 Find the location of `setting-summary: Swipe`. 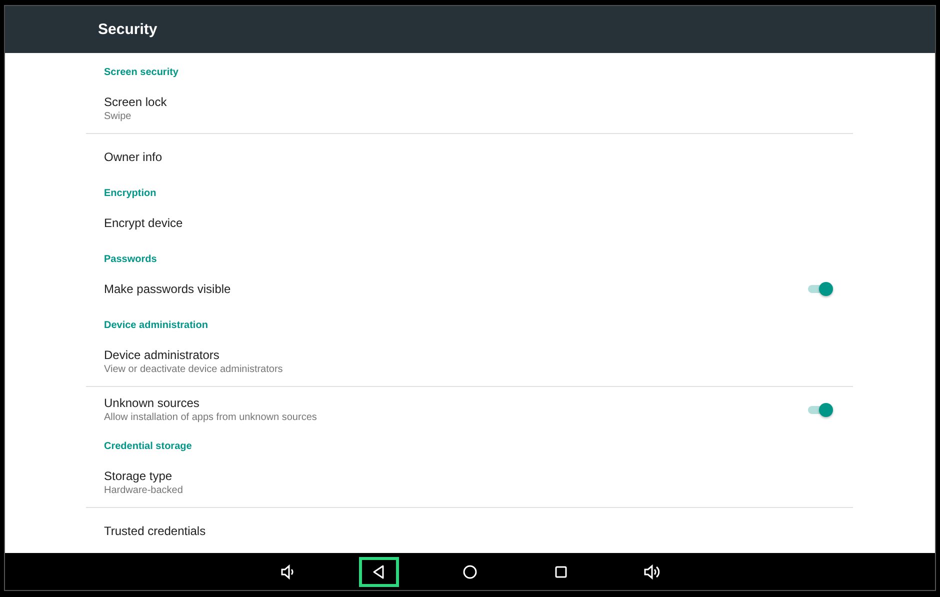

setting-summary: Swipe is located at coordinates (118, 117).